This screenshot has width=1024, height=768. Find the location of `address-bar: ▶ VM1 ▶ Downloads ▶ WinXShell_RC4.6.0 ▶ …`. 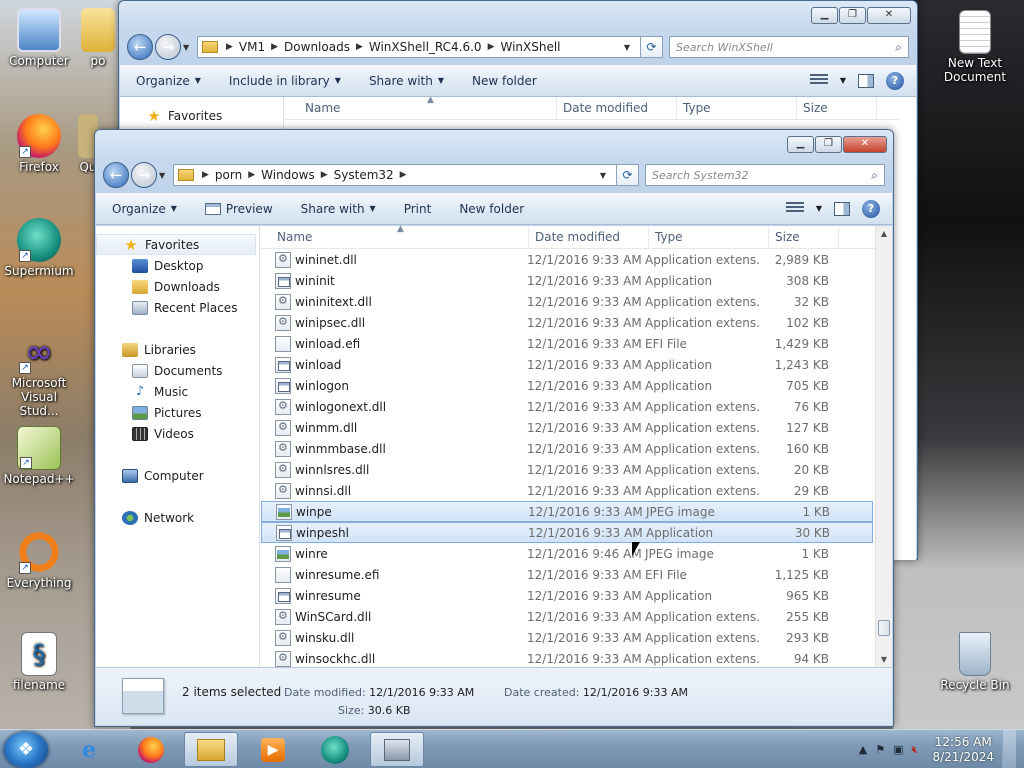

address-bar: ▶ VM1 ▶ Downloads ▶ WinXShell_RC4.6.0 ▶ … is located at coordinates (419, 47).